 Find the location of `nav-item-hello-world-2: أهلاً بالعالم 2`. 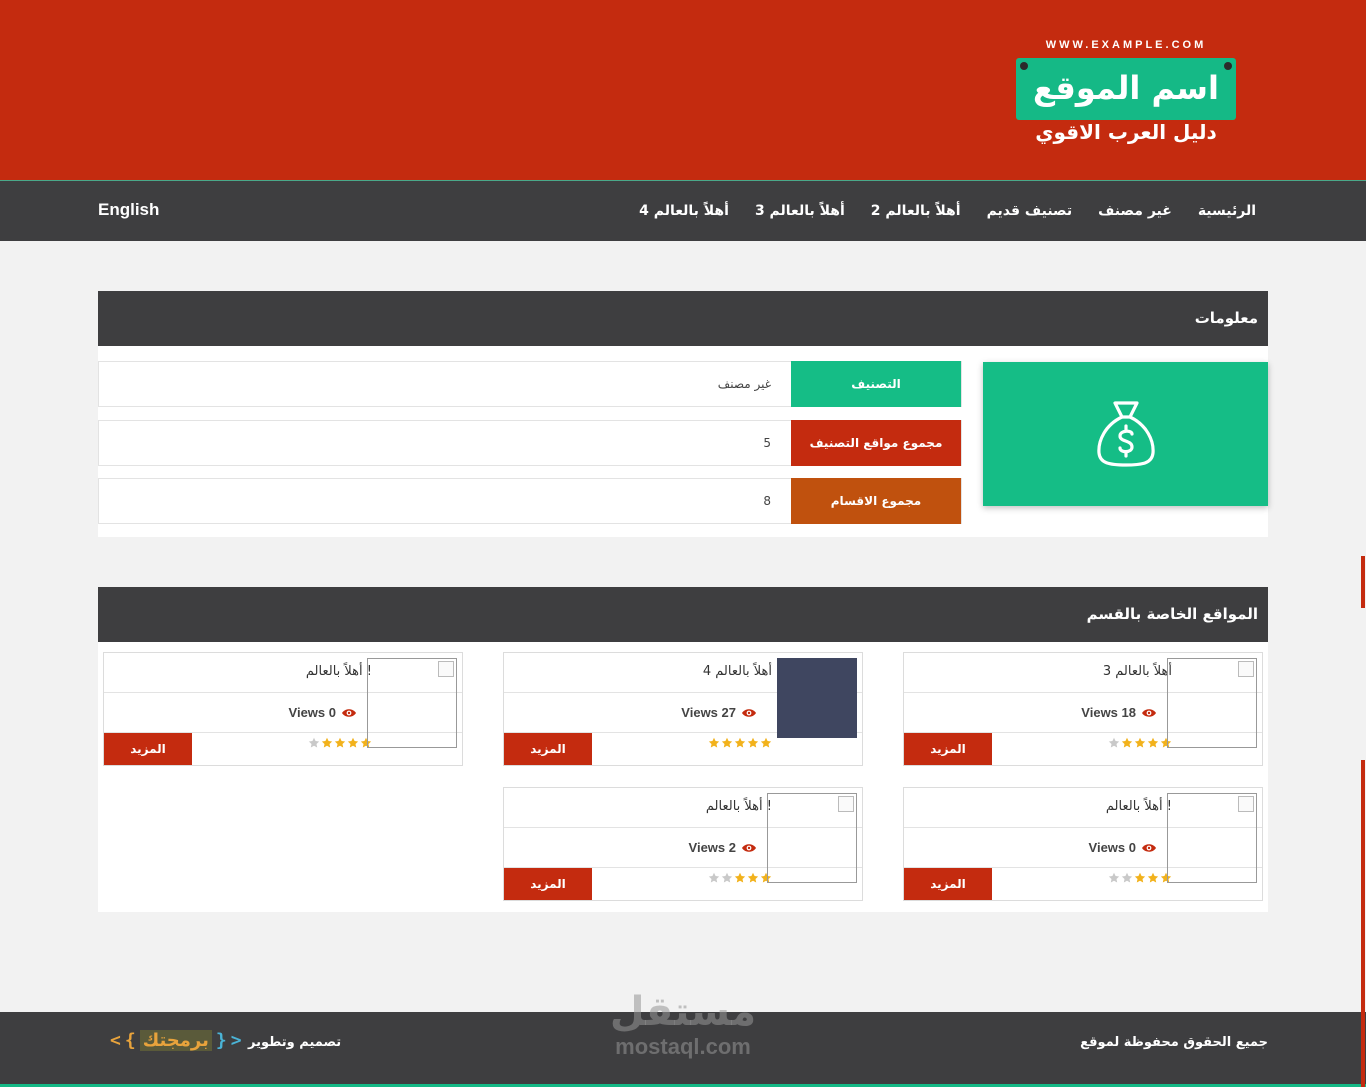

nav-item-hello-world-2: أهلاً بالعالم 2 is located at coordinates (916, 211).